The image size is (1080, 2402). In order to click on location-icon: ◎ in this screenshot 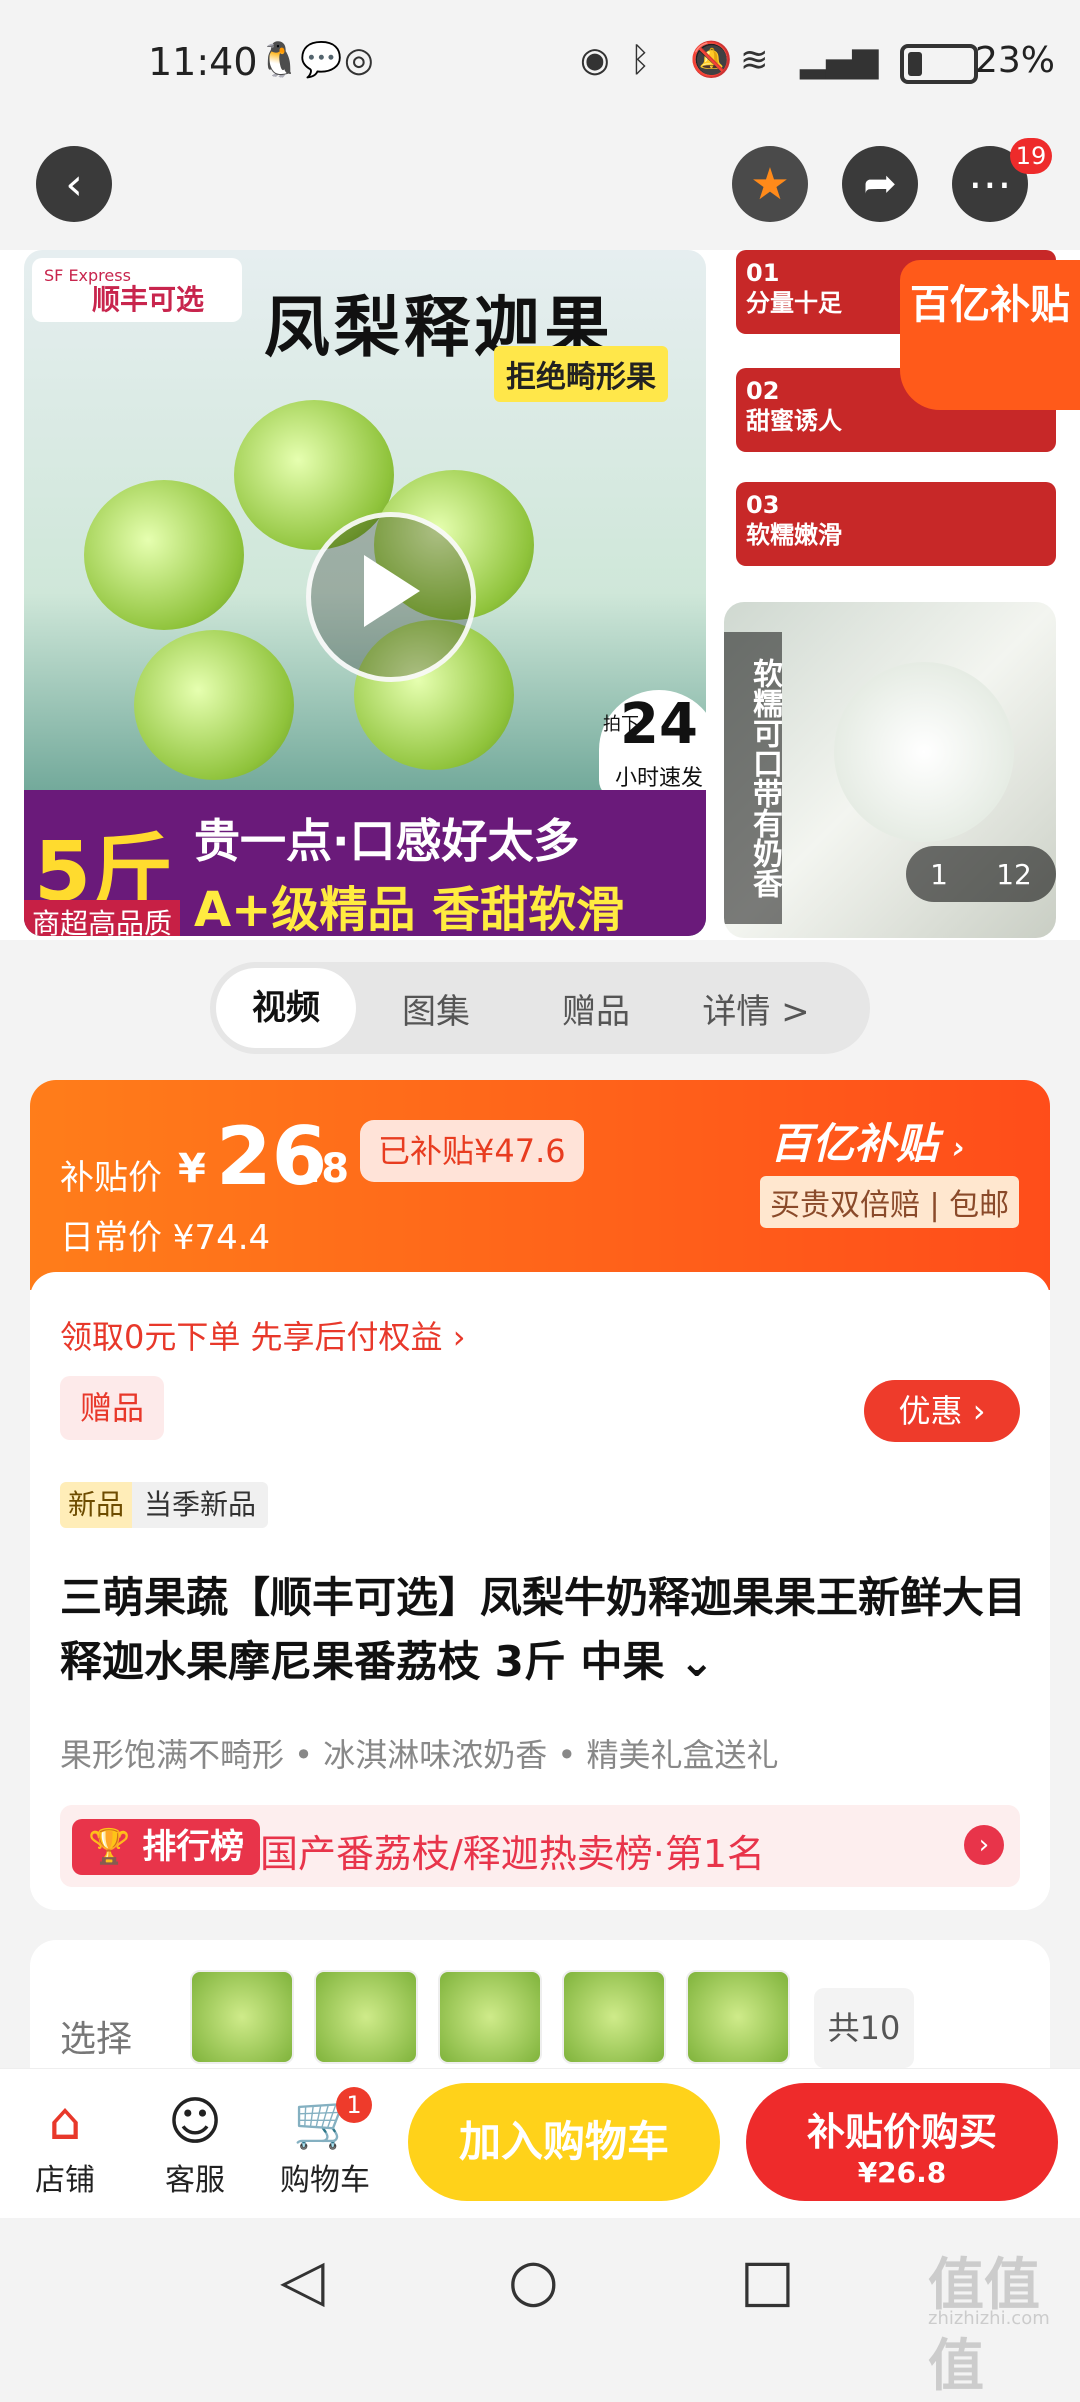, I will do `click(359, 60)`.